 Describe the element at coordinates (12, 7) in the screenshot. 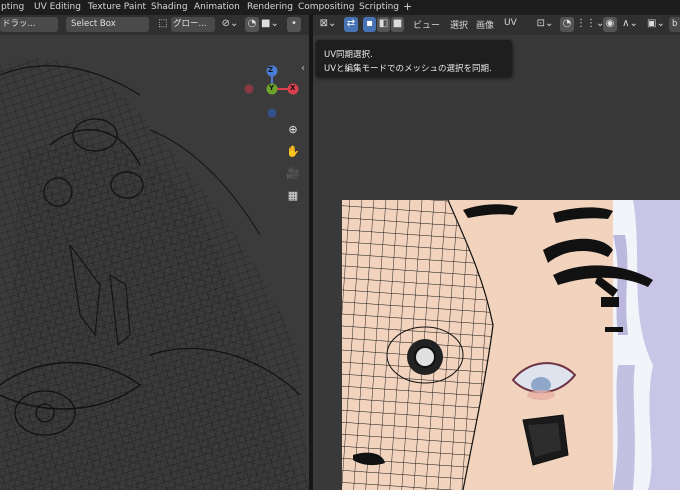

I see `tab-sculpting: pting` at that location.